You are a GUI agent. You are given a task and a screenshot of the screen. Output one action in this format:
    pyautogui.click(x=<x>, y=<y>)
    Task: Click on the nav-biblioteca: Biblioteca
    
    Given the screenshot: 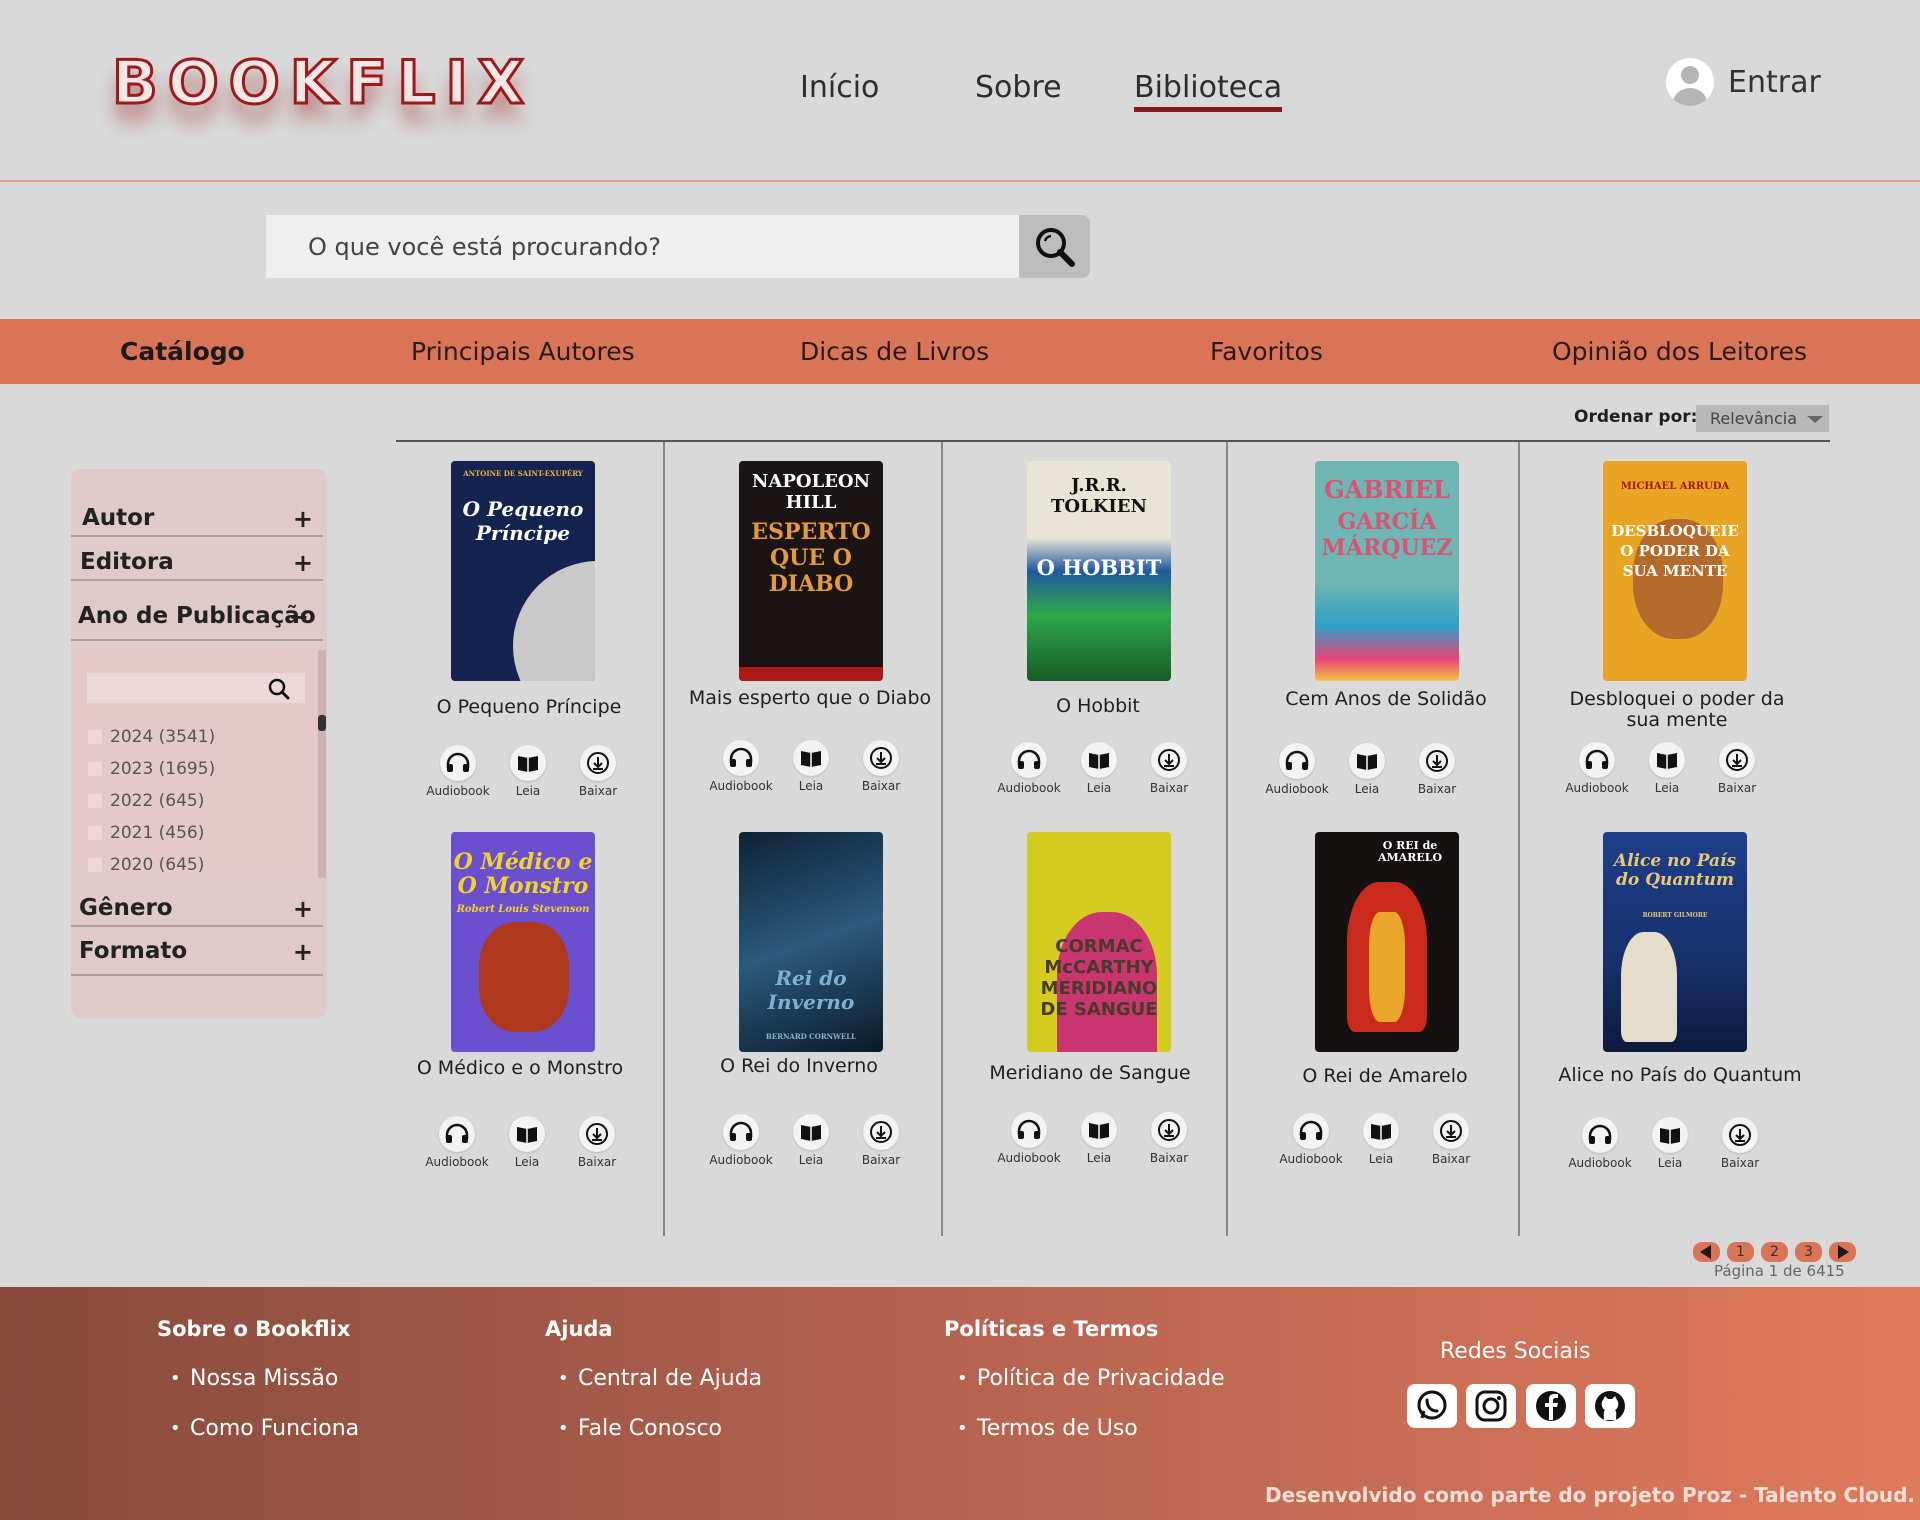 What is the action you would take?
    pyautogui.click(x=1208, y=91)
    